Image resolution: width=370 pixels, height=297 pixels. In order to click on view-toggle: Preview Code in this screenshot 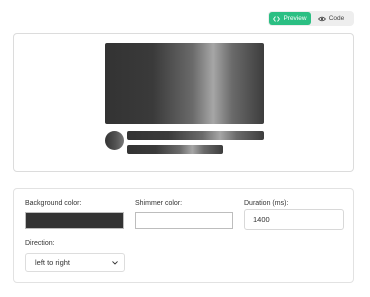, I will do `click(311, 18)`.